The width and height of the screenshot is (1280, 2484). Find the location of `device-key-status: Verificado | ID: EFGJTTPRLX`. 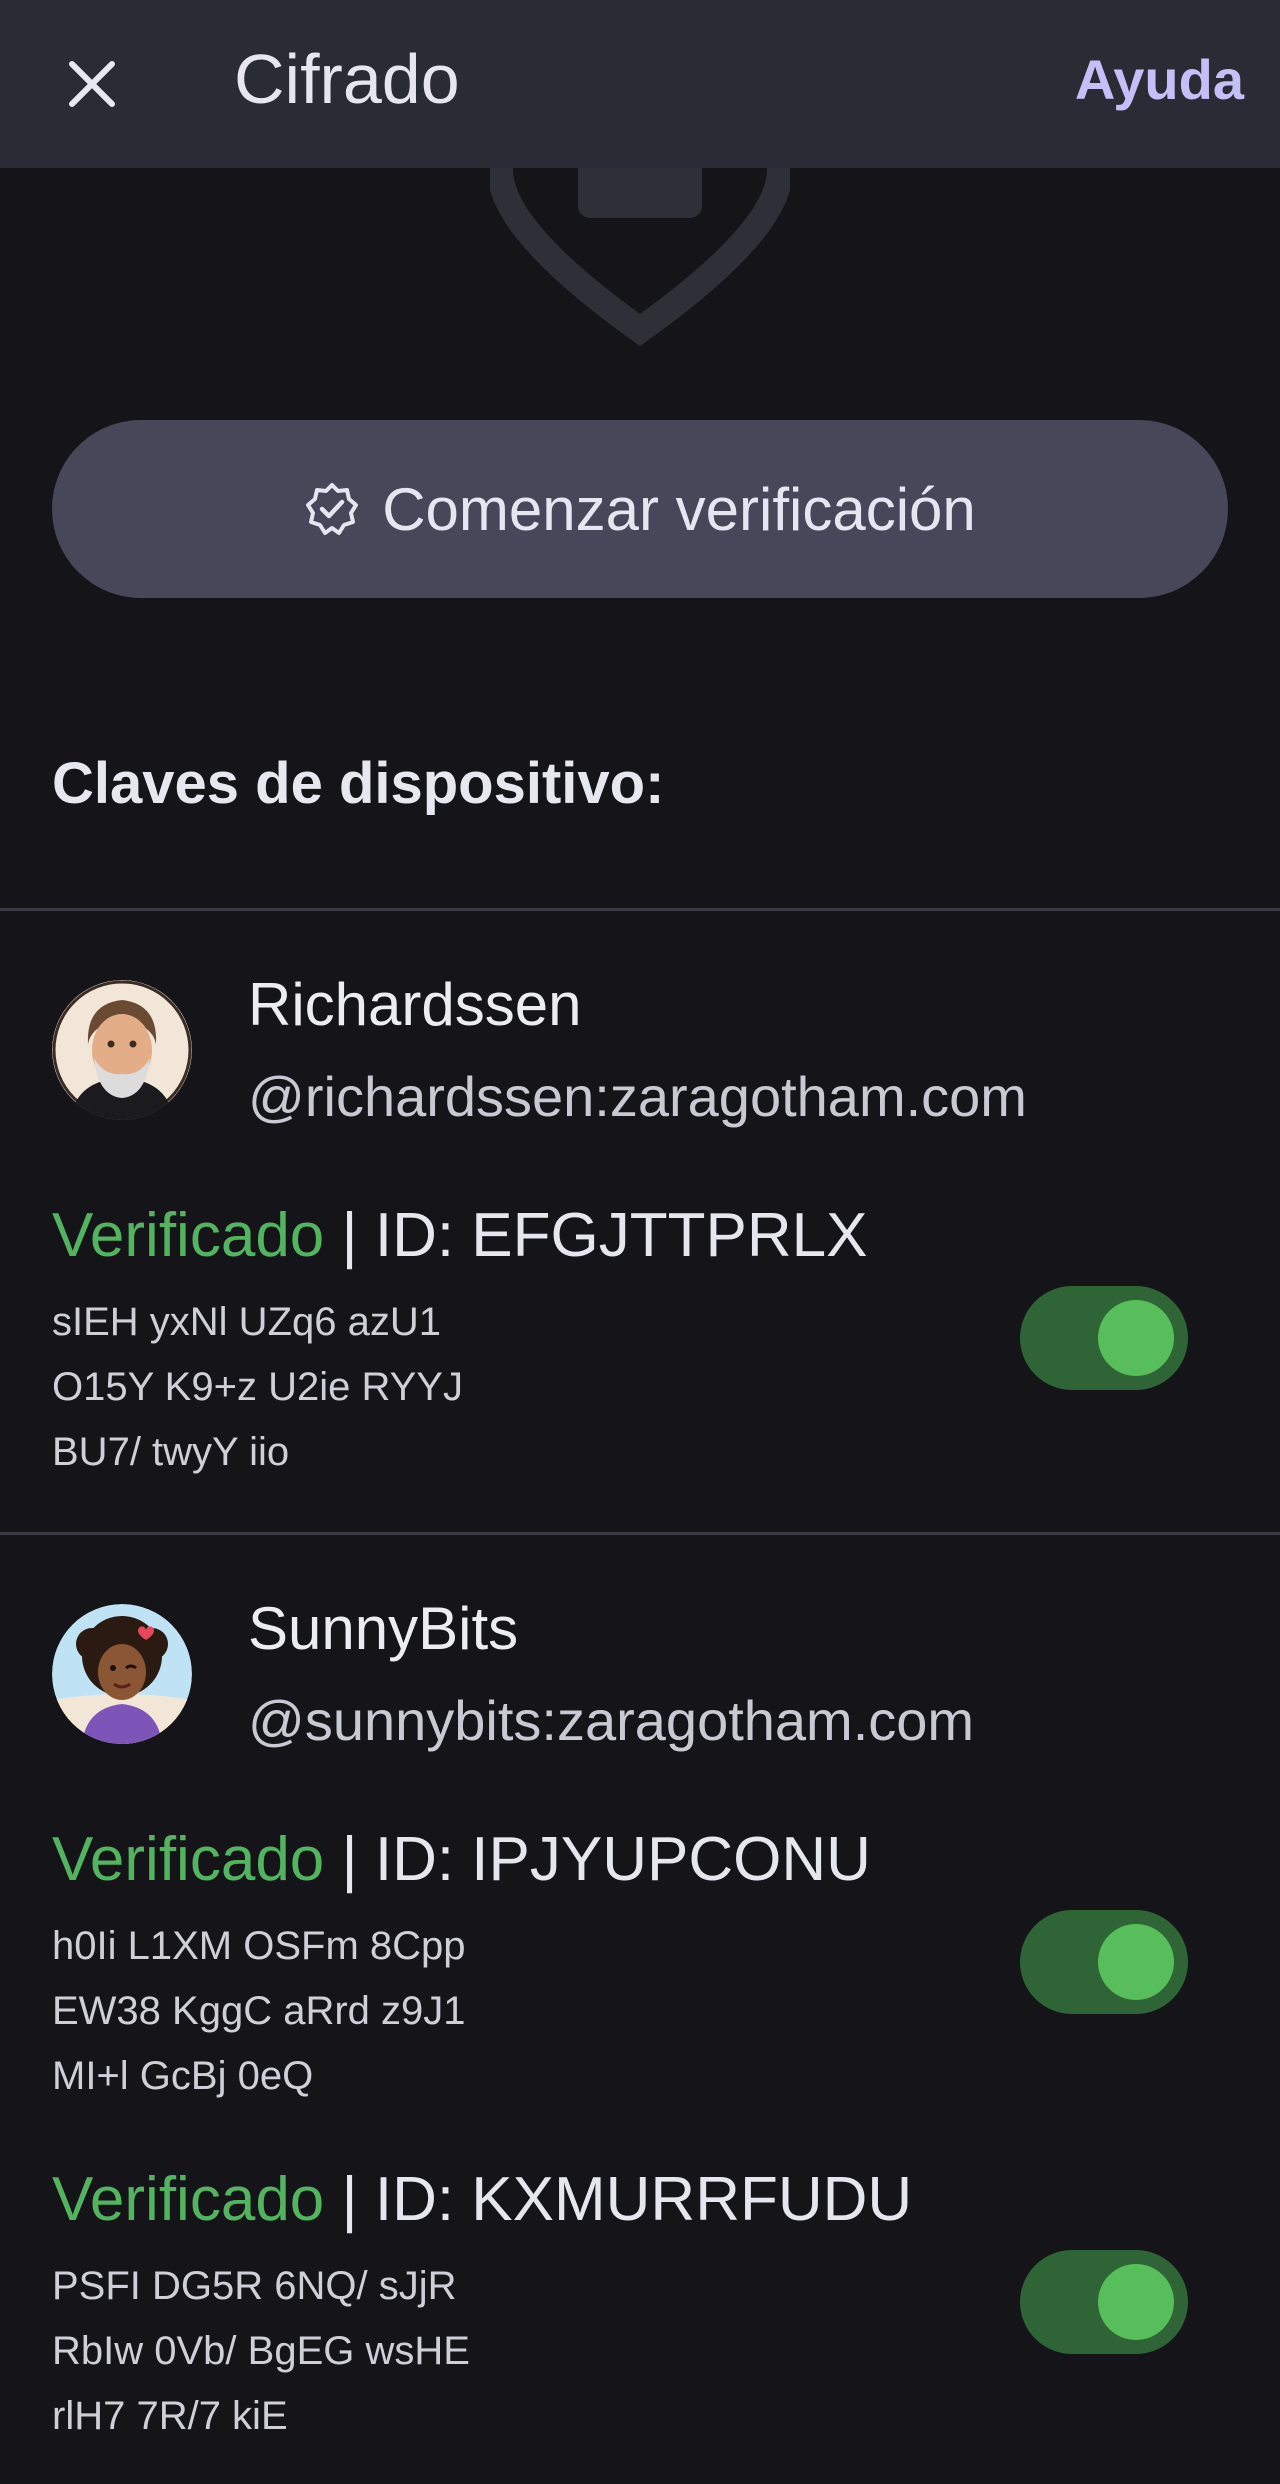

device-key-status: Verificado | ID: EFGJTTPRLX is located at coordinates (459, 1235).